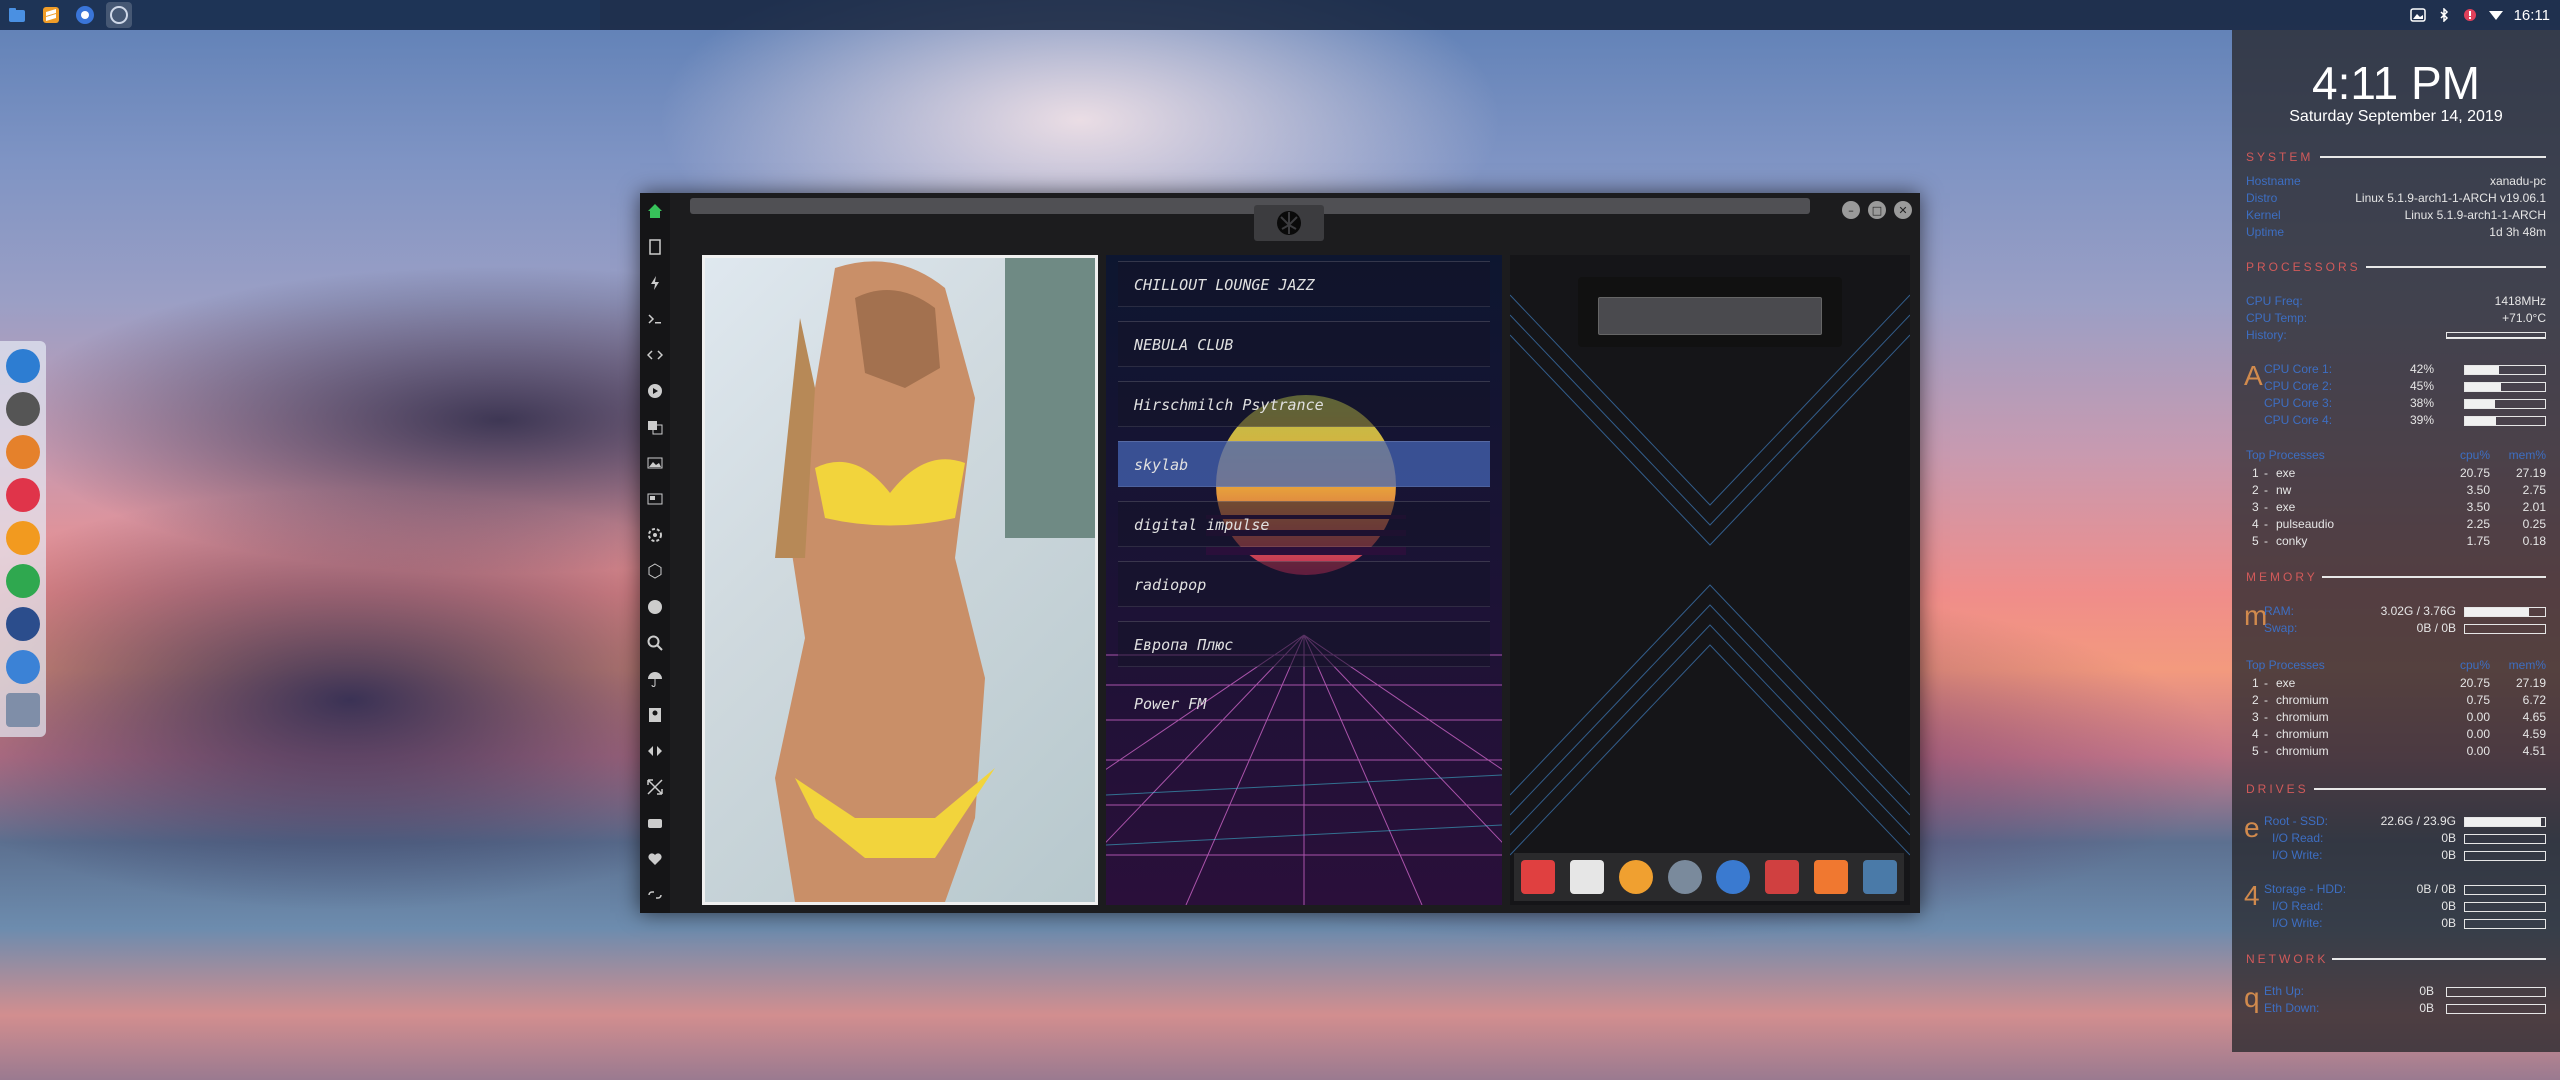 The height and width of the screenshot is (1080, 2560). Describe the element at coordinates (2456, 267) in the screenshot. I see `divider` at that location.